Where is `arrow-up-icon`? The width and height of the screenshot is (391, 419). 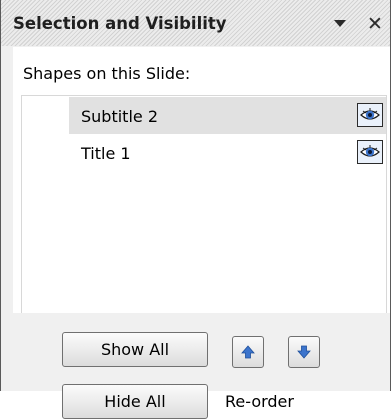 arrow-up-icon is located at coordinates (248, 352).